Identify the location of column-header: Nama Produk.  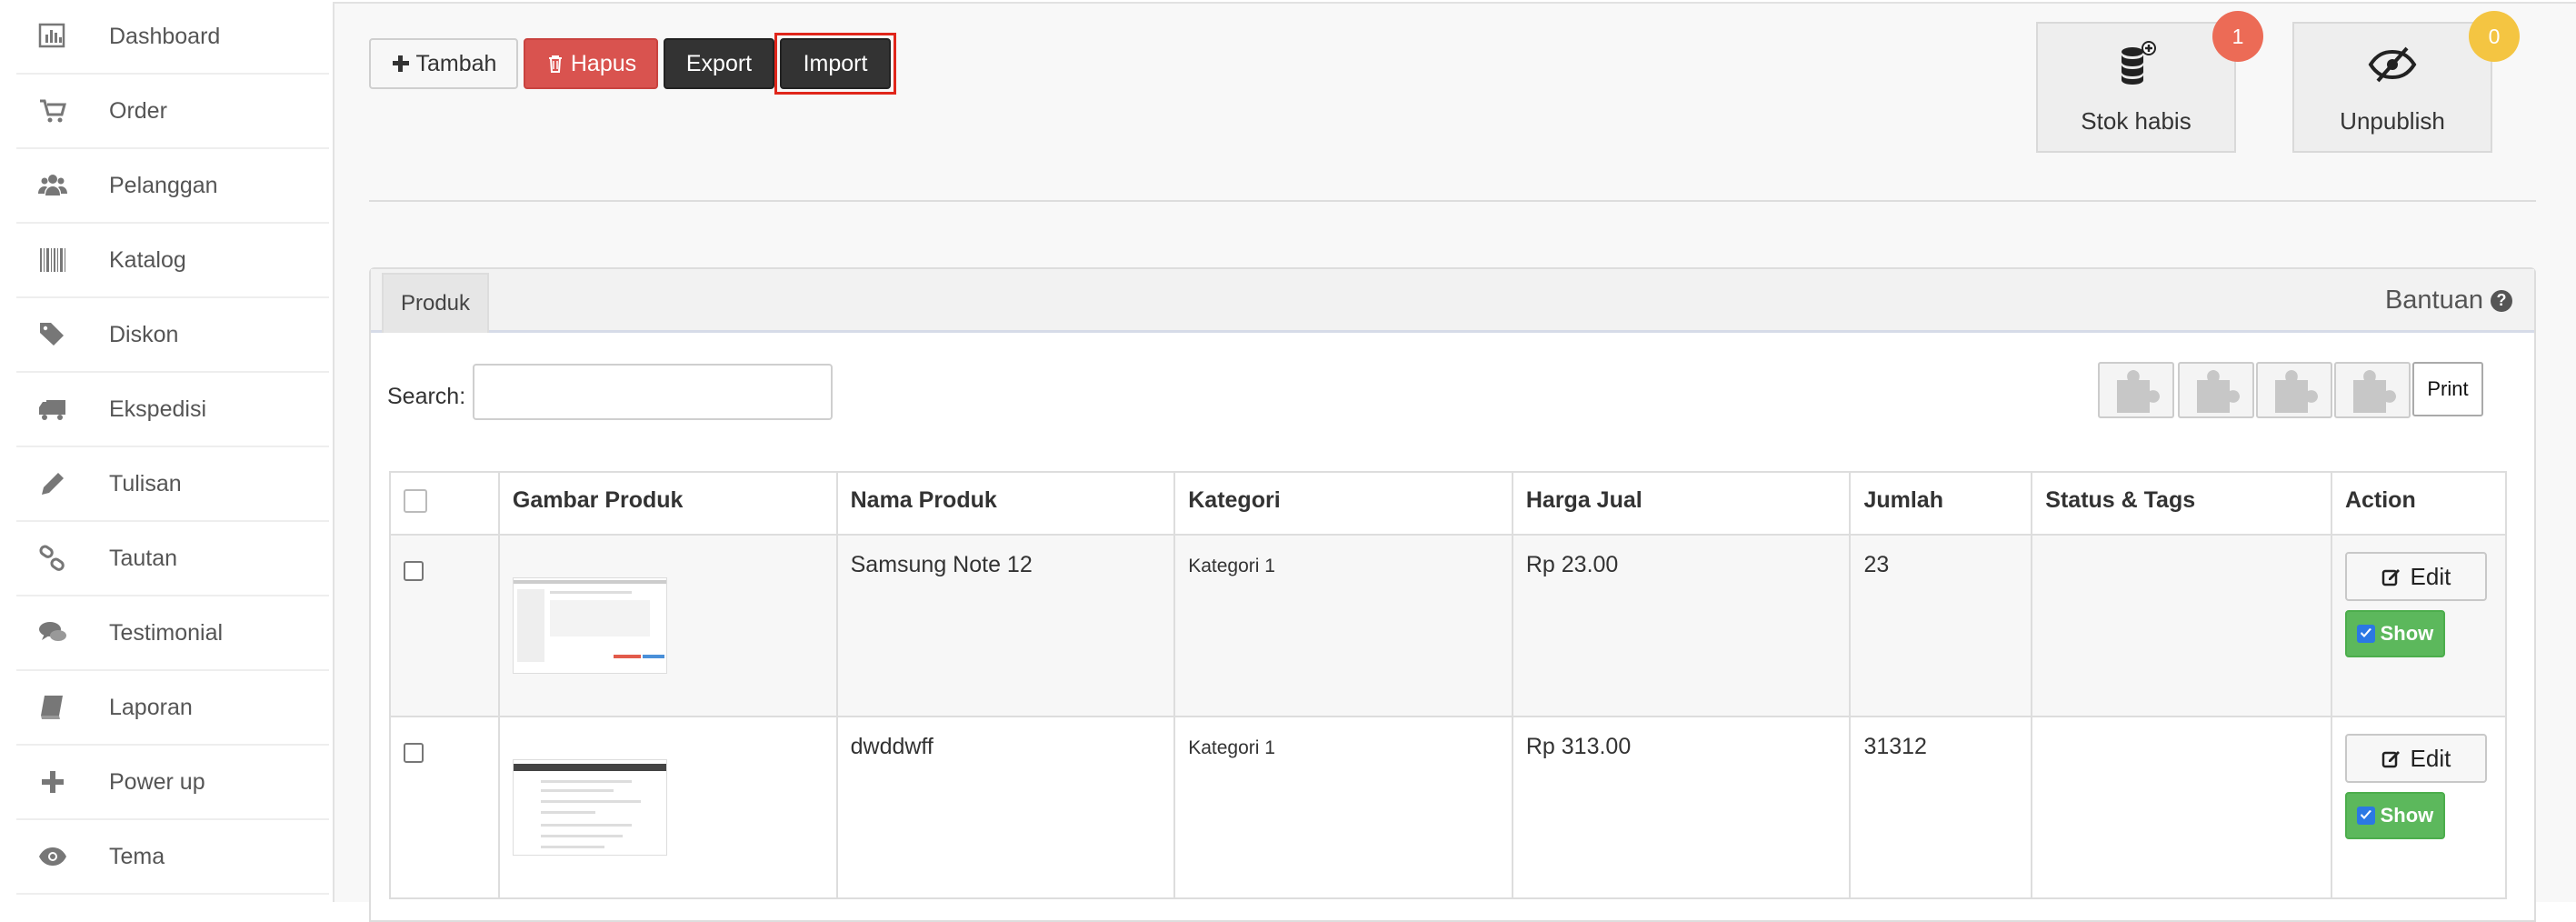
(1005, 503).